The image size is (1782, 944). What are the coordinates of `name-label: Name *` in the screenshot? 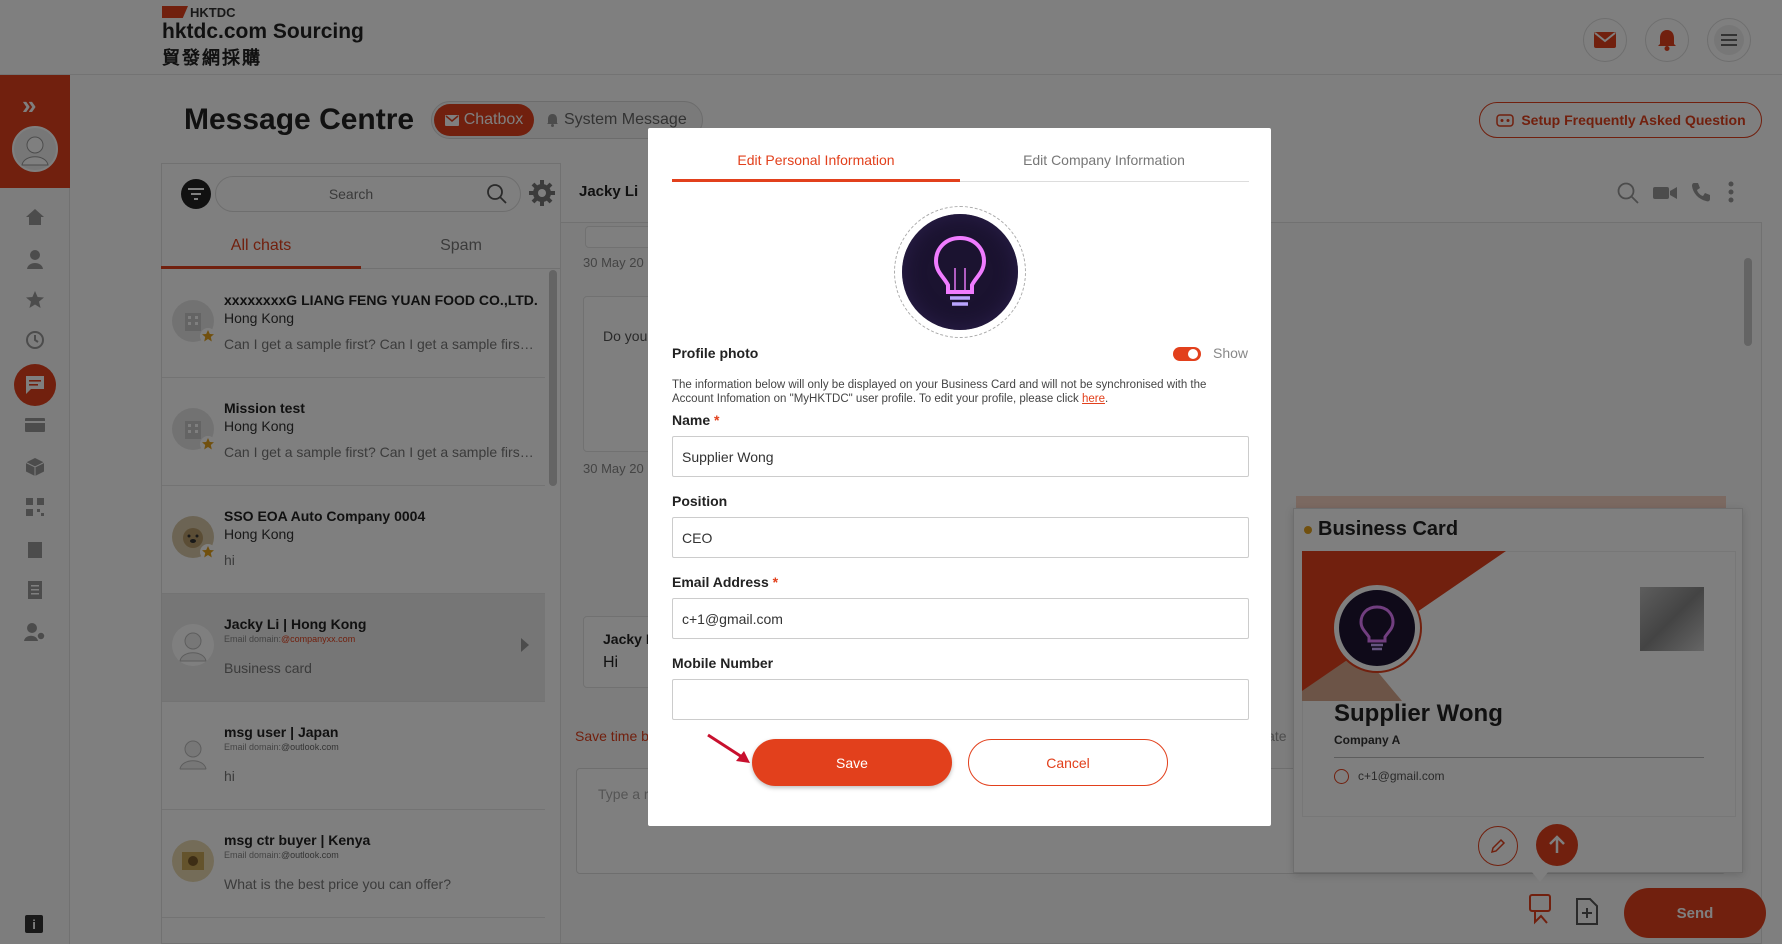 It's located at (695, 420).